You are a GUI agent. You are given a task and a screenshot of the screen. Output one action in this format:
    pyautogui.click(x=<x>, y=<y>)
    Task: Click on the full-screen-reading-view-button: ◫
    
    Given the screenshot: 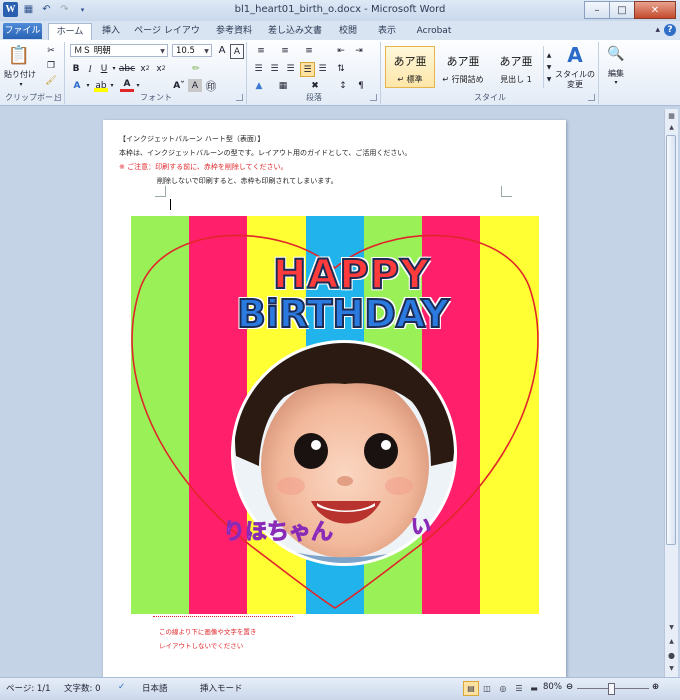 What is the action you would take?
    pyautogui.click(x=487, y=688)
    